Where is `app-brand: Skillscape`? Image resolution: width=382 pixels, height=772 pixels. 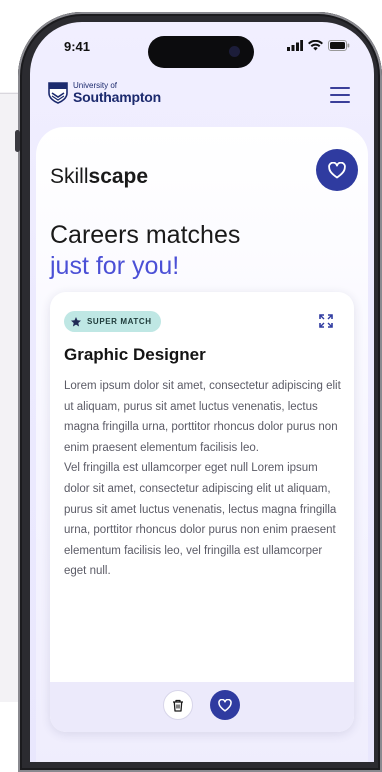 app-brand: Skillscape is located at coordinates (99, 177).